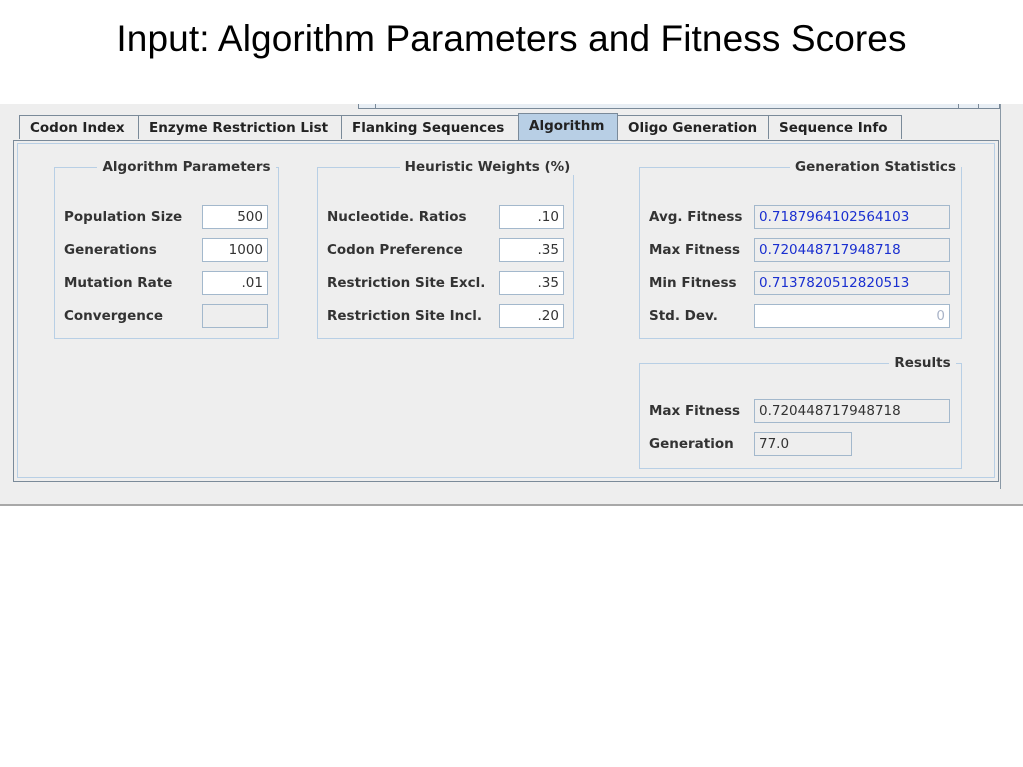 The width and height of the screenshot is (1023, 767). What do you see at coordinates (691, 444) in the screenshot?
I see `results-generation-label: Generation` at bounding box center [691, 444].